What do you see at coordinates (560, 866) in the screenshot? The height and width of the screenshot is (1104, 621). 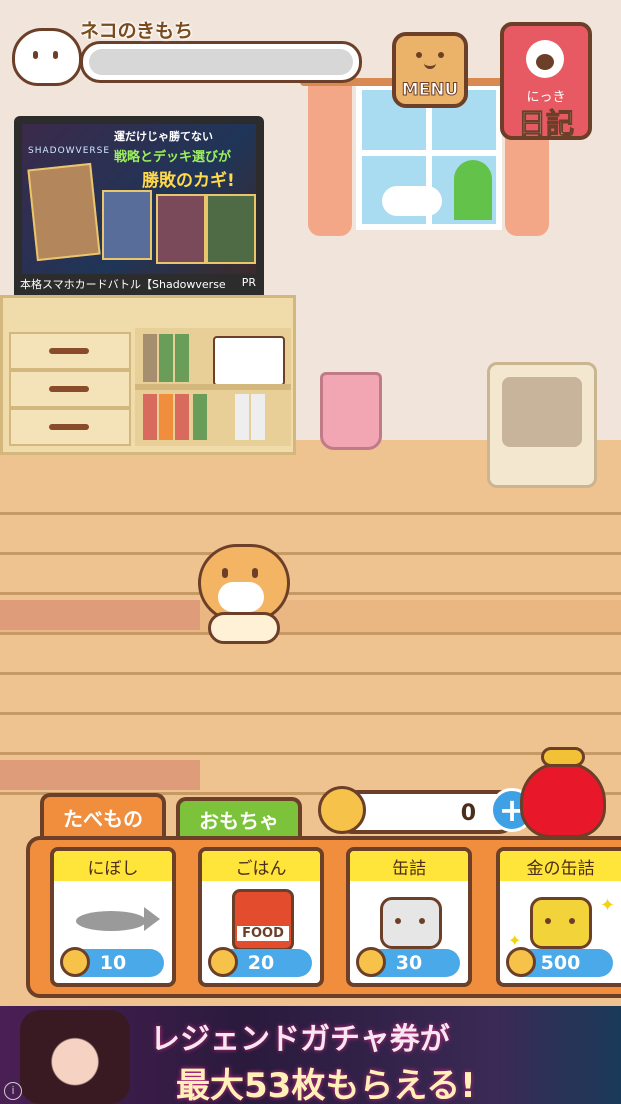 I see `item-name: 金の缶詰` at bounding box center [560, 866].